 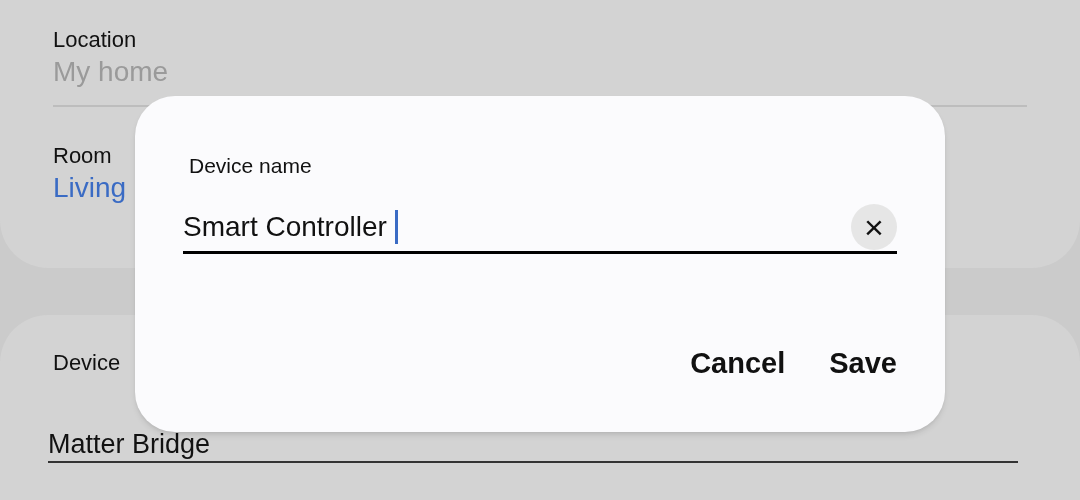 I want to click on save-button: Save, so click(x=863, y=364).